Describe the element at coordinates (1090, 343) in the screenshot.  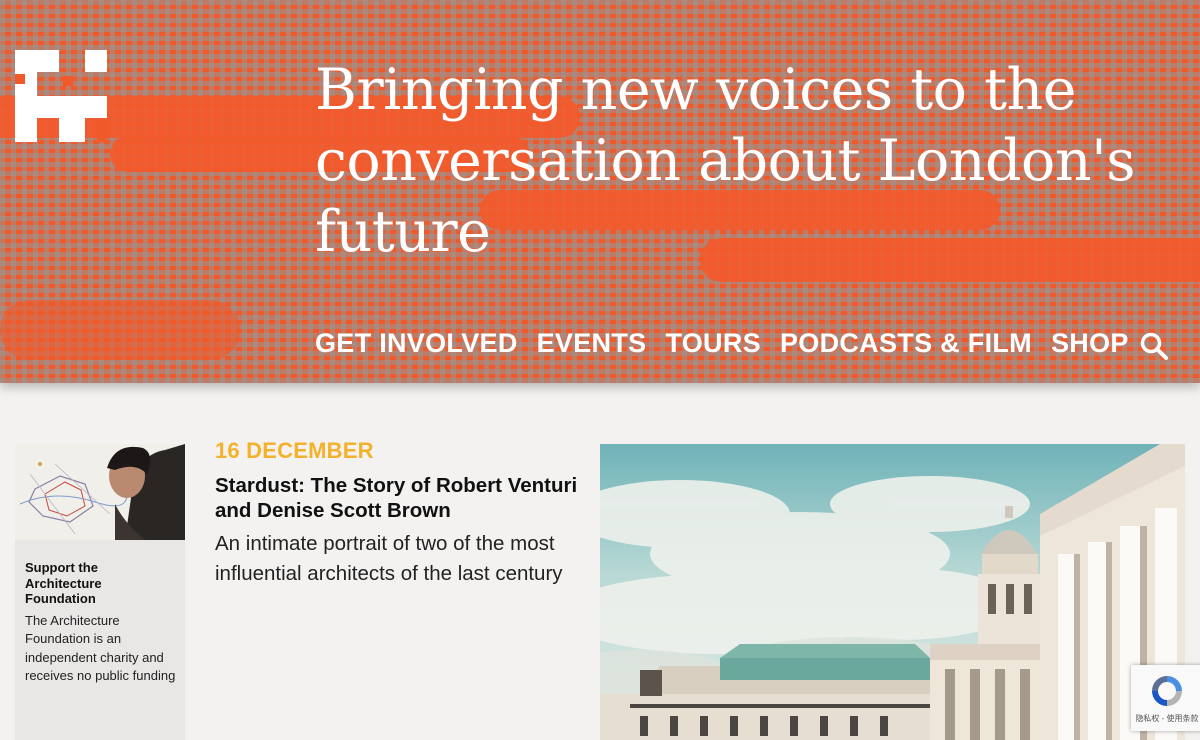
I see `nav-shop: SHOP` at that location.